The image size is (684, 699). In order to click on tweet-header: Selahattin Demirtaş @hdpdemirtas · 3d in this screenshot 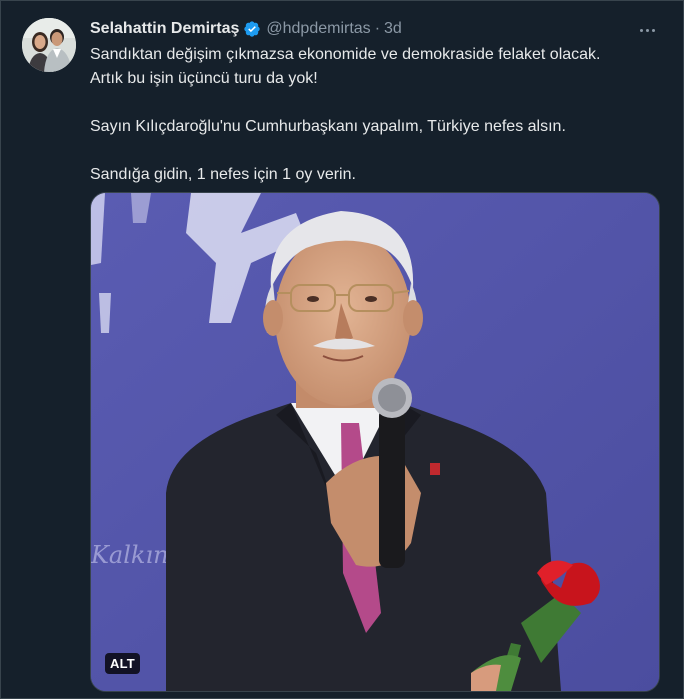, I will do `click(246, 29)`.